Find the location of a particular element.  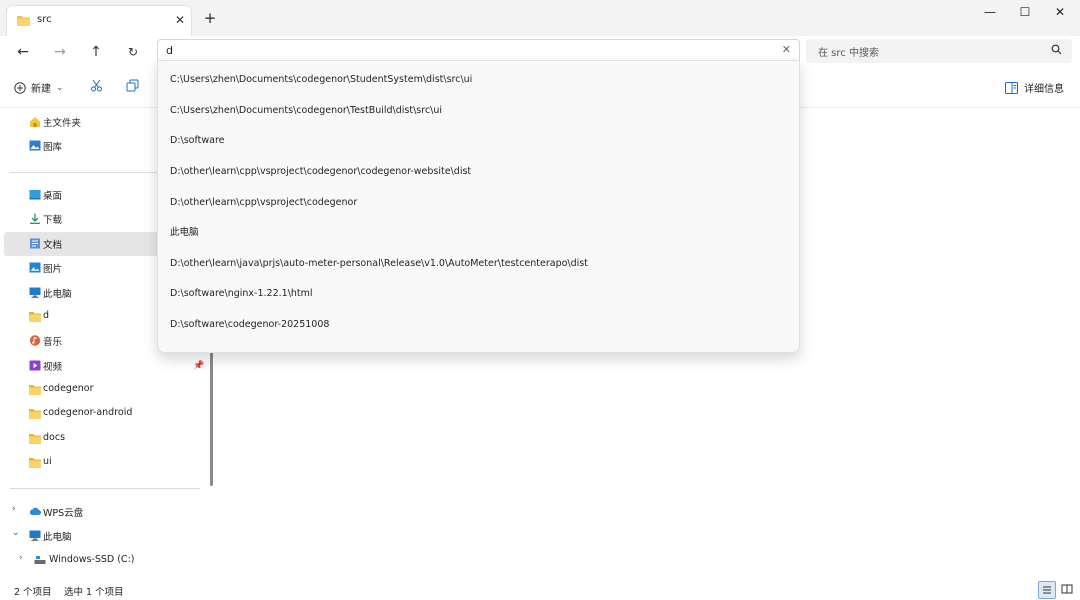

pin-icon: 📌 is located at coordinates (199, 366).